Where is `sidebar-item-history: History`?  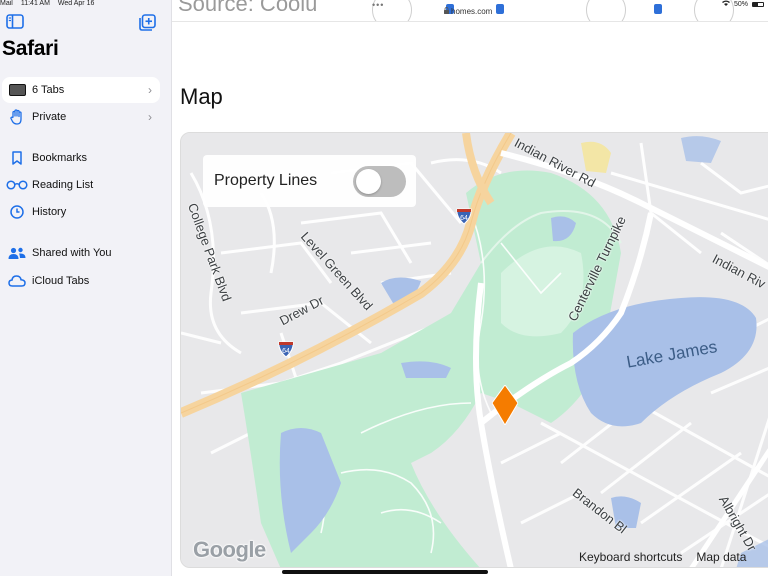 sidebar-item-history: History is located at coordinates (81, 212).